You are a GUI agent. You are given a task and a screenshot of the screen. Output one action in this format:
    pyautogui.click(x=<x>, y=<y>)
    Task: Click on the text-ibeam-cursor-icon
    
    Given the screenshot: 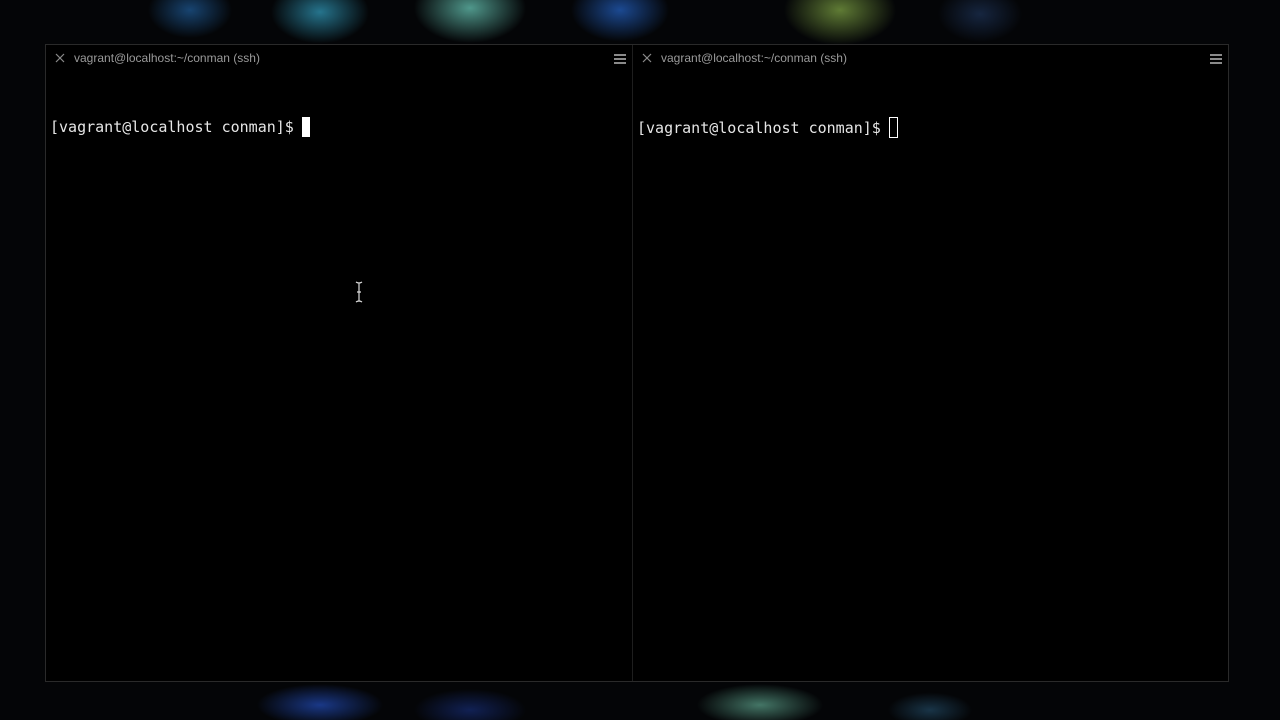 What is the action you would take?
    pyautogui.click(x=359, y=292)
    